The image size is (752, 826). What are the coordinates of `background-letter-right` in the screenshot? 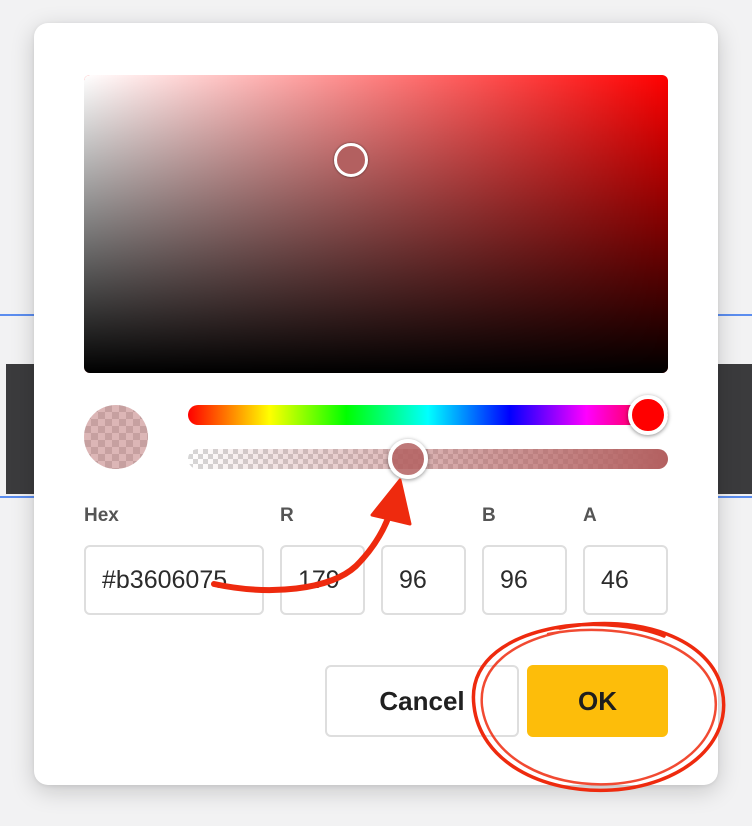 It's located at (735, 429).